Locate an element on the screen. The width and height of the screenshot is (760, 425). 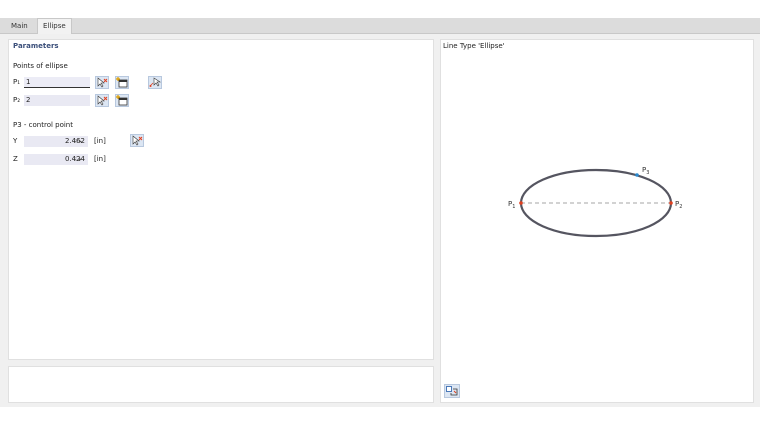
y-label: Y is located at coordinates (15, 141).